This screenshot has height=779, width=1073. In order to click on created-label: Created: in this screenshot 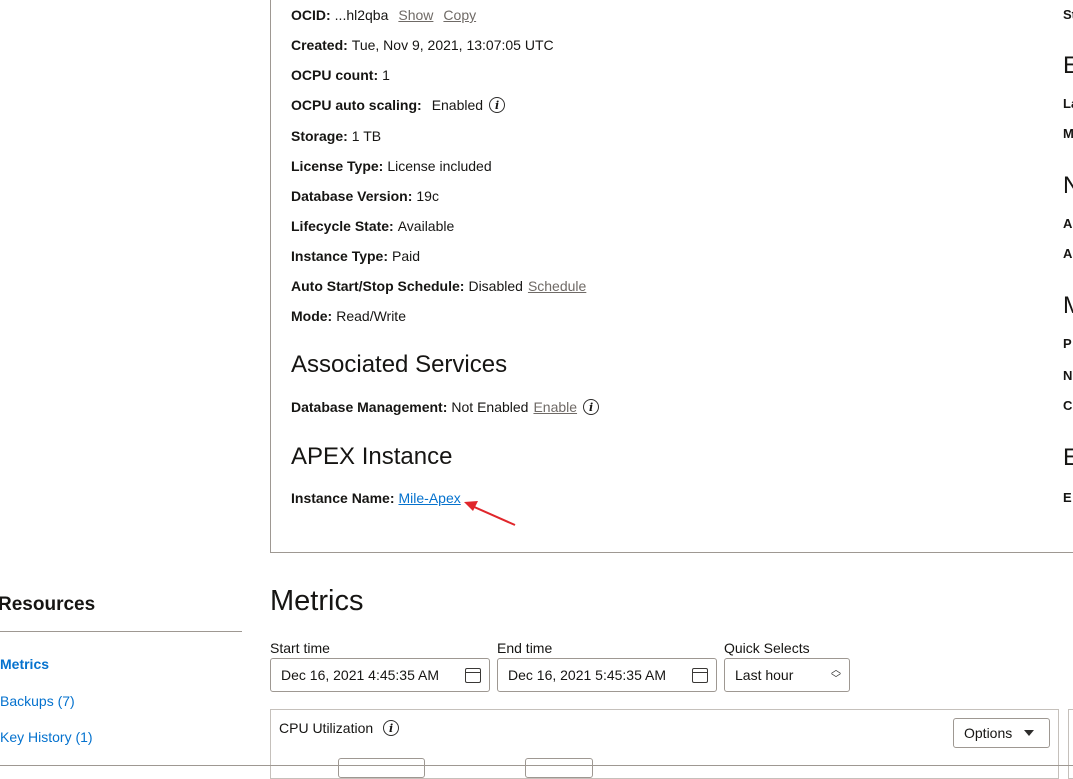, I will do `click(319, 45)`.